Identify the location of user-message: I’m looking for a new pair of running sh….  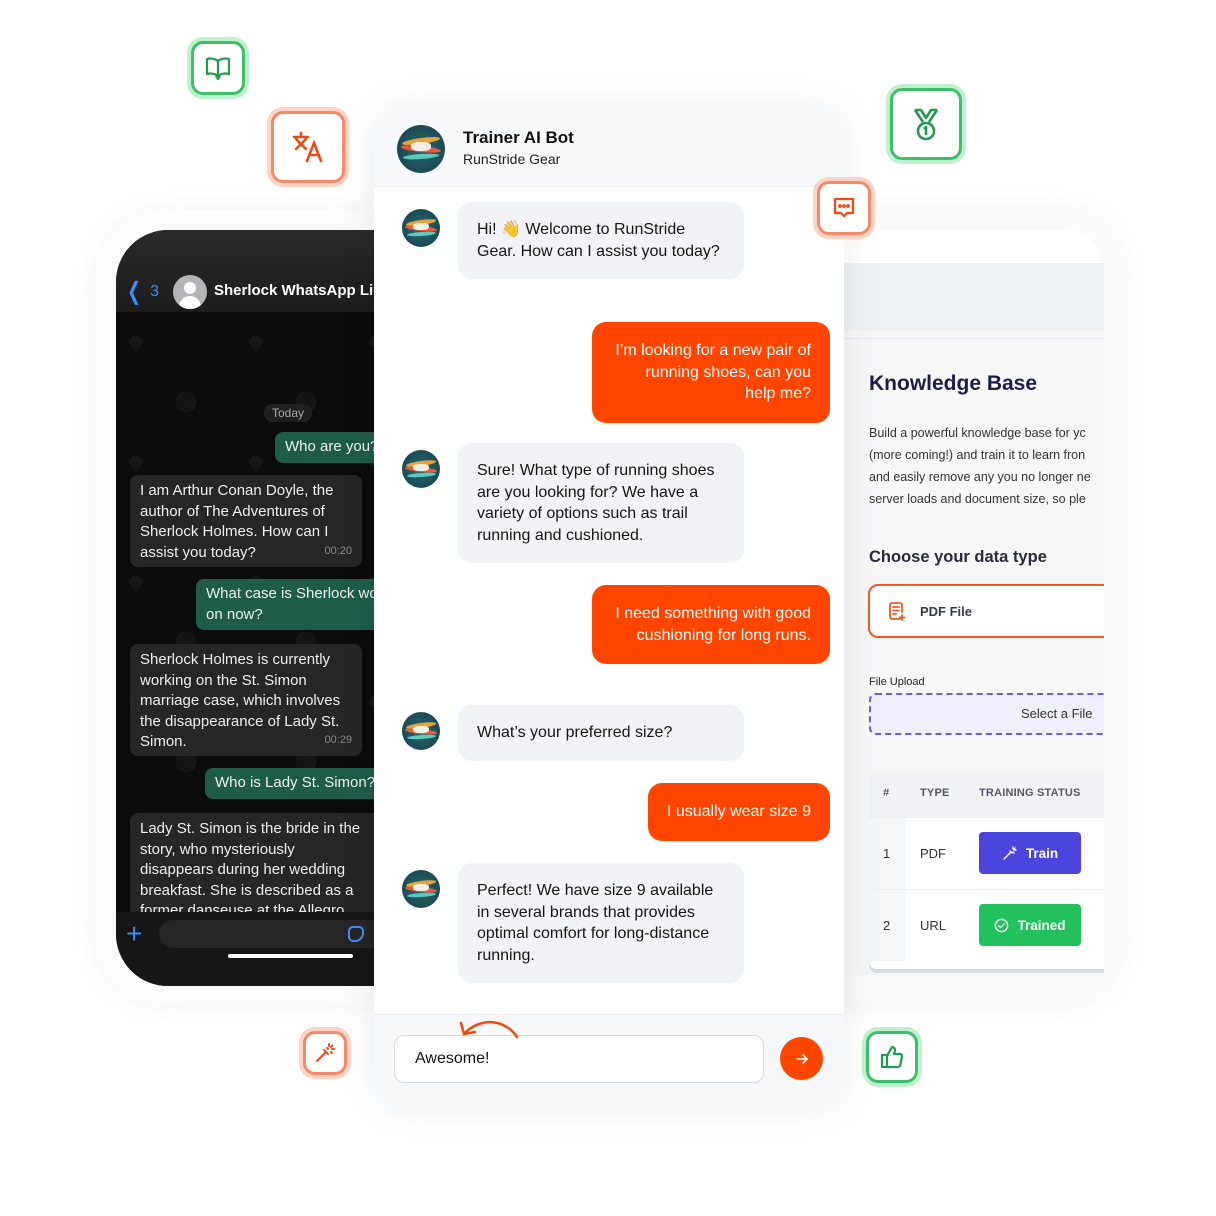
(711, 372).